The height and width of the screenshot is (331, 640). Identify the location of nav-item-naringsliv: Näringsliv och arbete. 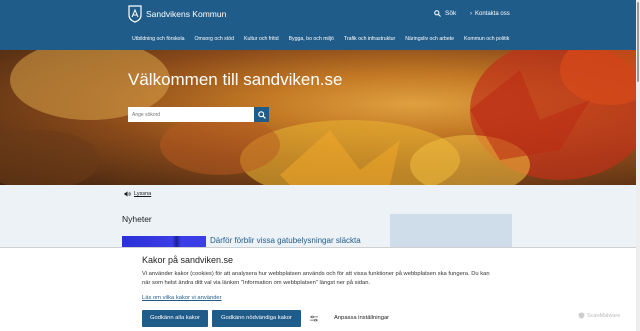
(429, 39).